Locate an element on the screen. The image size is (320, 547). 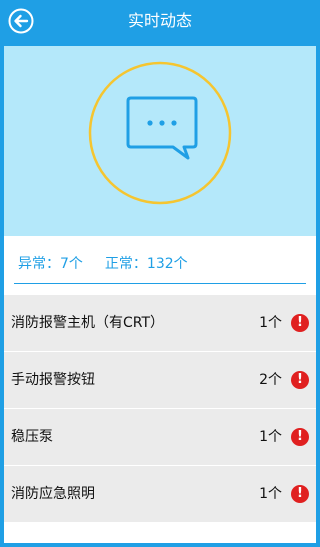
divider is located at coordinates (160, 283).